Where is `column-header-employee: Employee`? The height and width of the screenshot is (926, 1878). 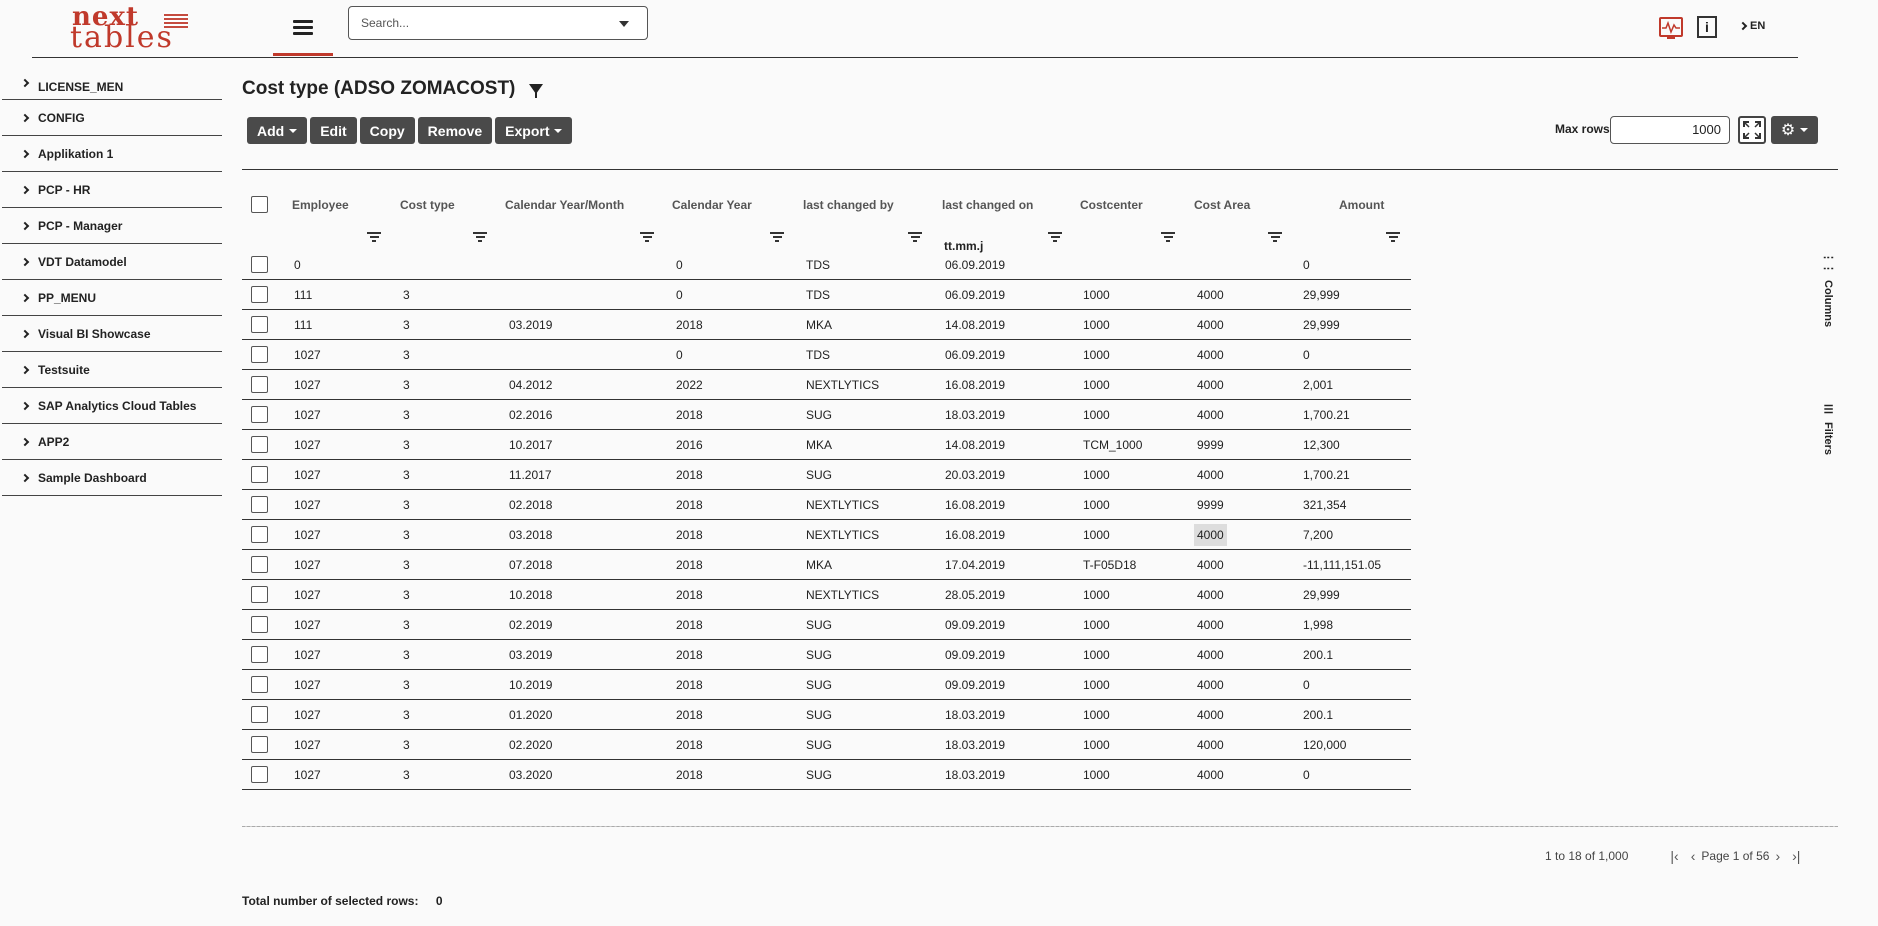 column-header-employee: Employee is located at coordinates (320, 205).